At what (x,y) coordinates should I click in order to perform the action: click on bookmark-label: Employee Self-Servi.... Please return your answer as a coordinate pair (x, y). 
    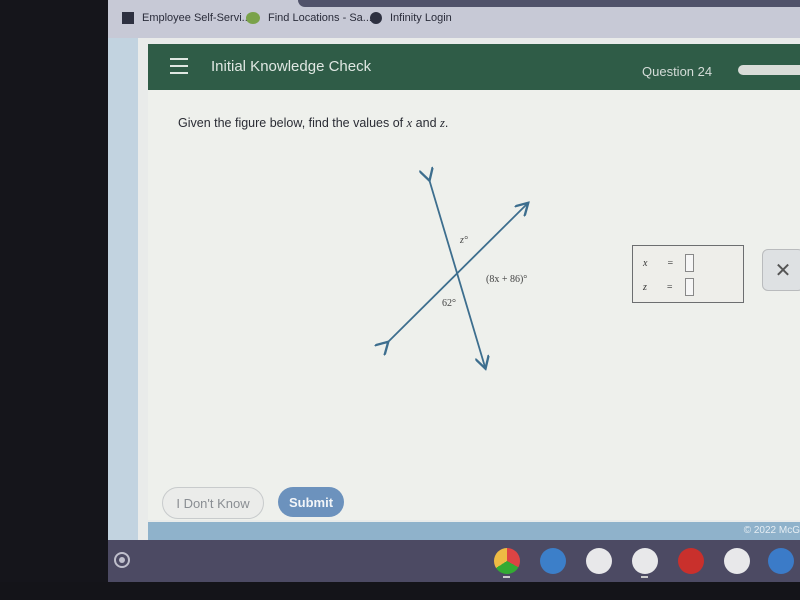
    Looking at the image, I should click on (196, 18).